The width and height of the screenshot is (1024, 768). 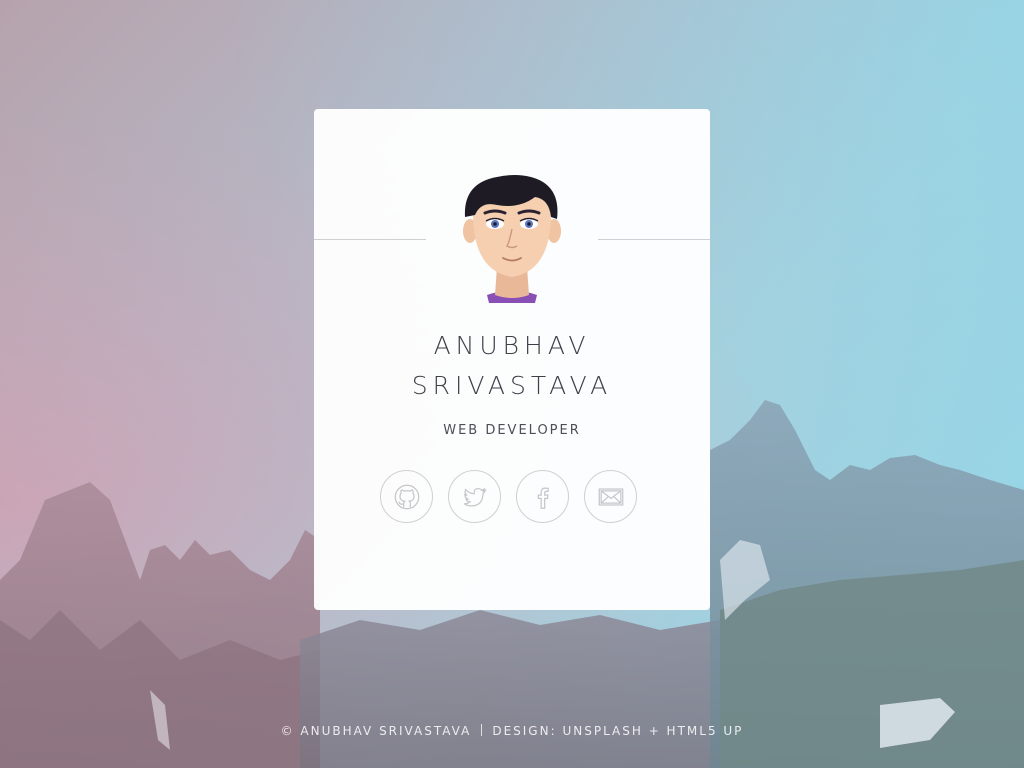 What do you see at coordinates (512, 385) in the screenshot?
I see `profile-last-name: SRIVASTAVA` at bounding box center [512, 385].